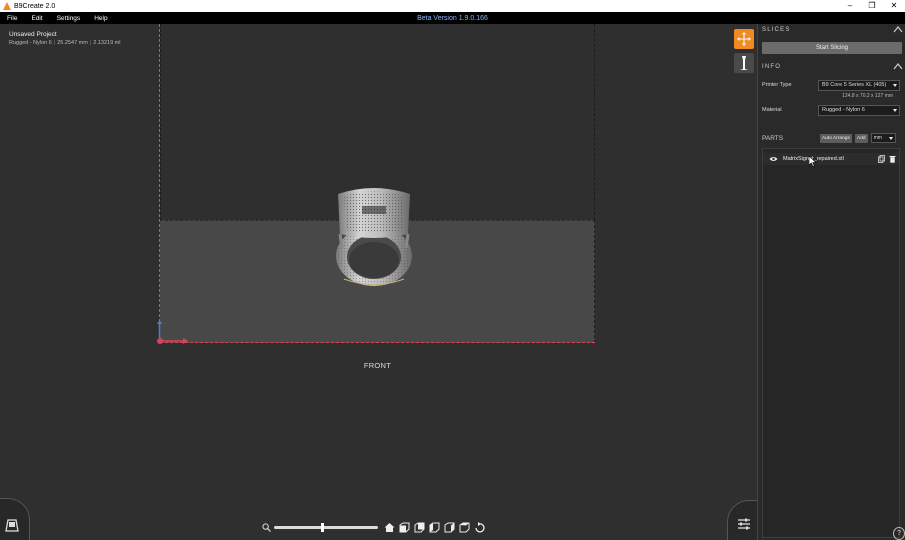  What do you see at coordinates (107, 43) in the screenshot?
I see `project-volume: 2.13219 ml` at bounding box center [107, 43].